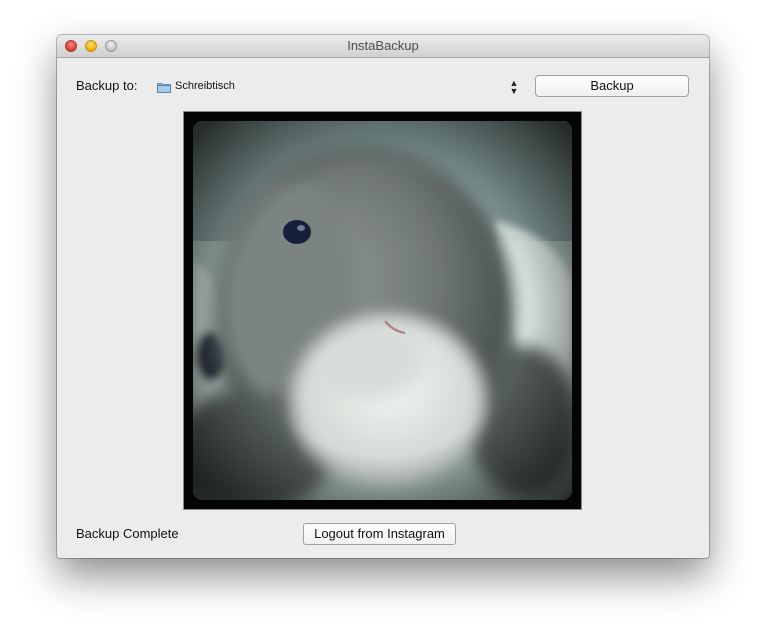 Image resolution: width=766 pixels, height=638 pixels. I want to click on status-text: Backup Complete, so click(127, 533).